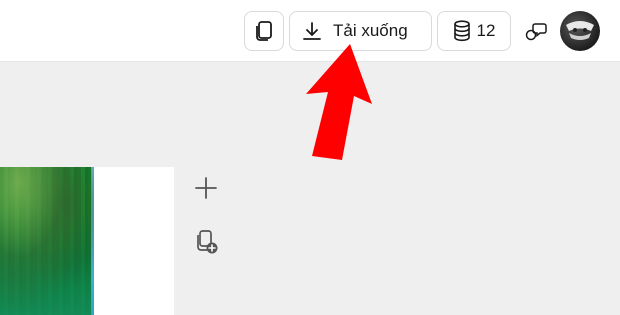 This screenshot has height=315, width=620. I want to click on credits-button: 12, so click(474, 31).